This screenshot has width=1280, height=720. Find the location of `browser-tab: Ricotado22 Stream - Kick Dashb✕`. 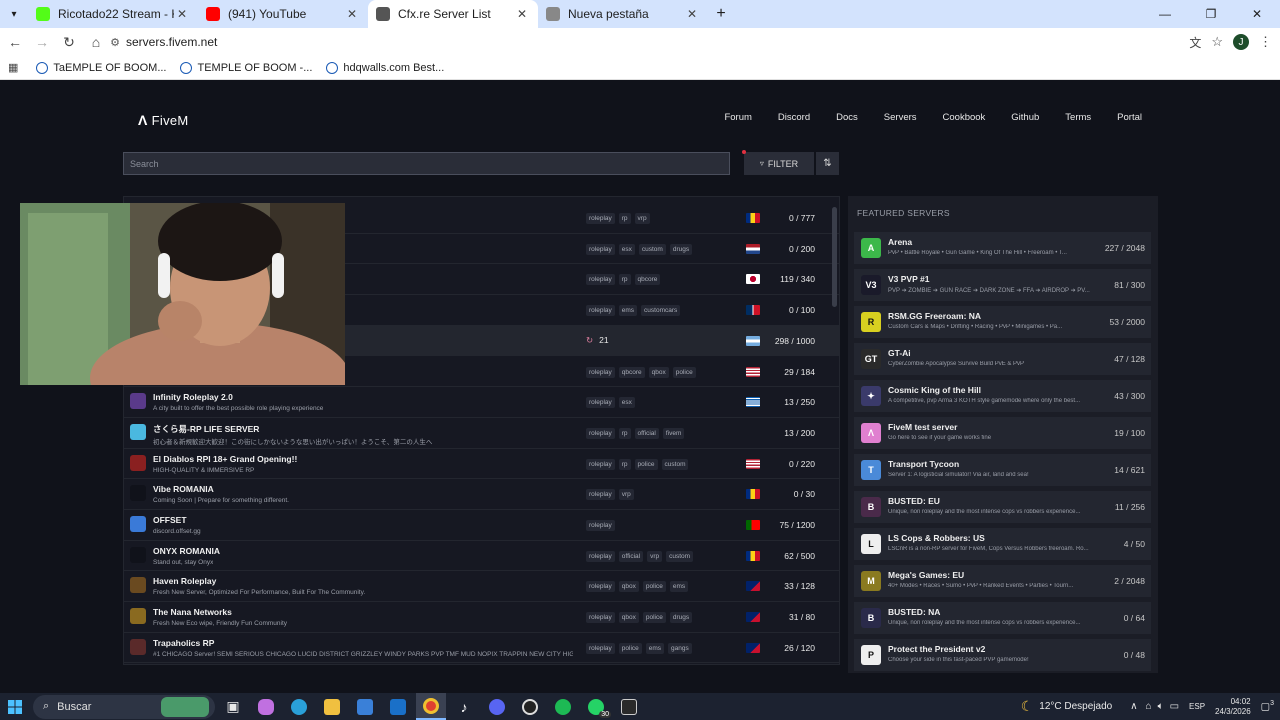

browser-tab: Ricotado22 Stream - Kick Dashb✕ is located at coordinates (113, 14).